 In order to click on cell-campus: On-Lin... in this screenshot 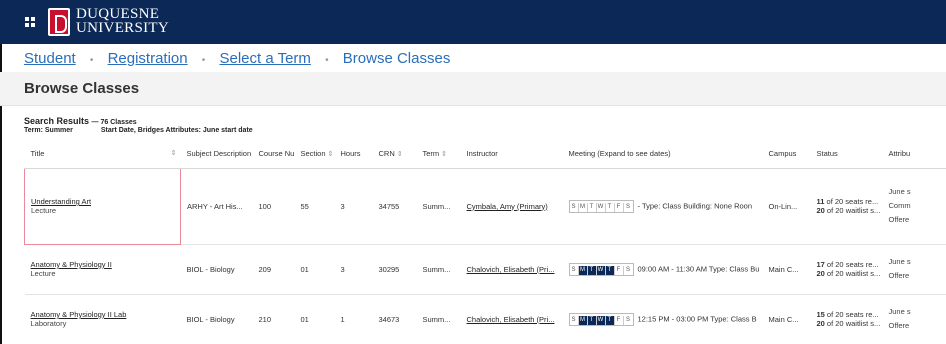, I will do `click(786, 206)`.